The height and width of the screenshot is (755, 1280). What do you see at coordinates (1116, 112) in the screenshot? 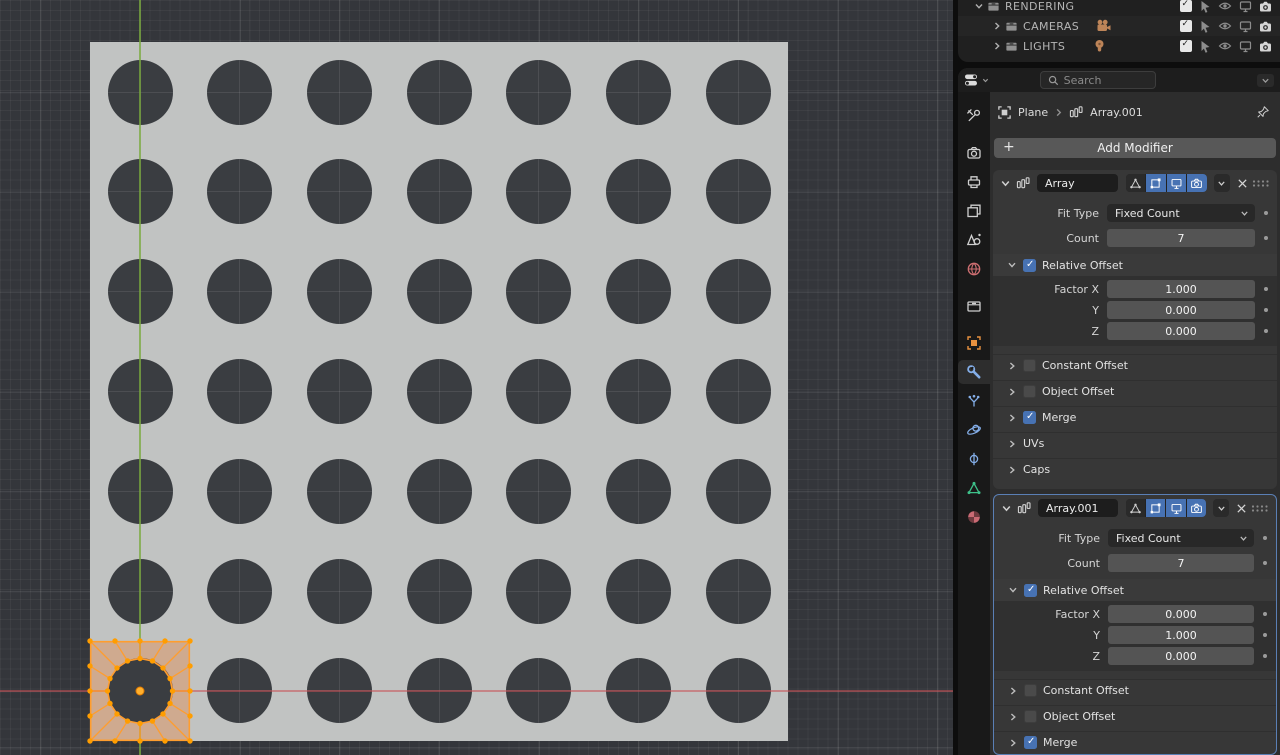
I see `breadcrumb-modifier: Array.001` at bounding box center [1116, 112].